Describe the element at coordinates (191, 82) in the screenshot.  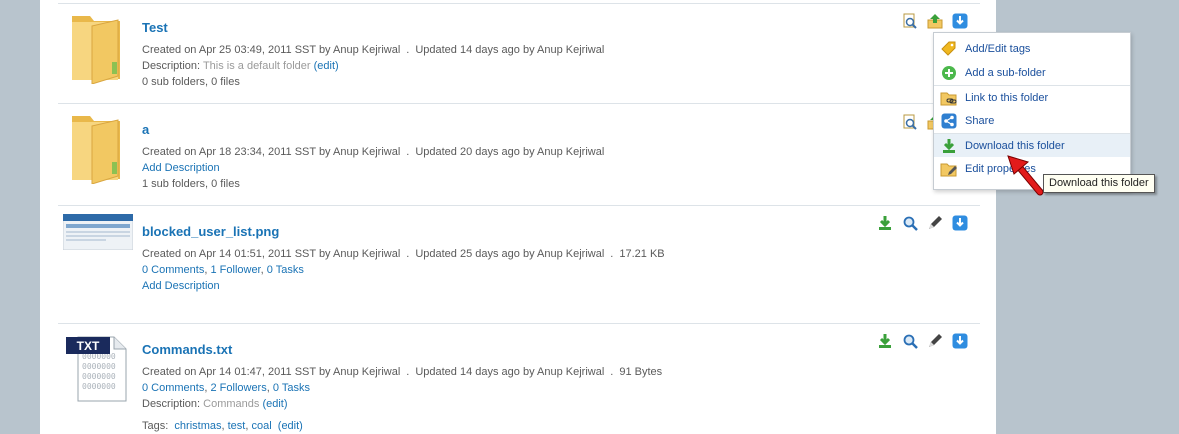
I see `counts-text: 0 sub folders, 0 files` at that location.